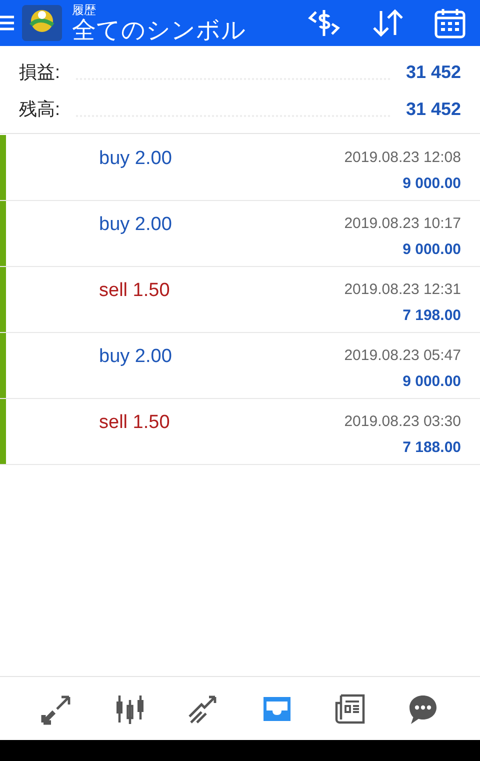 The width and height of the screenshot is (480, 761). What do you see at coordinates (42, 23) in the screenshot?
I see `app-logo-icon` at bounding box center [42, 23].